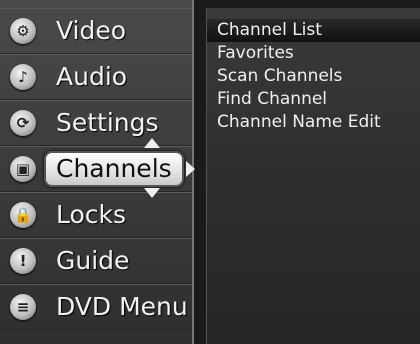 The image size is (420, 344). What do you see at coordinates (23, 306) in the screenshot?
I see `dvd-menu-icon: ≡` at bounding box center [23, 306].